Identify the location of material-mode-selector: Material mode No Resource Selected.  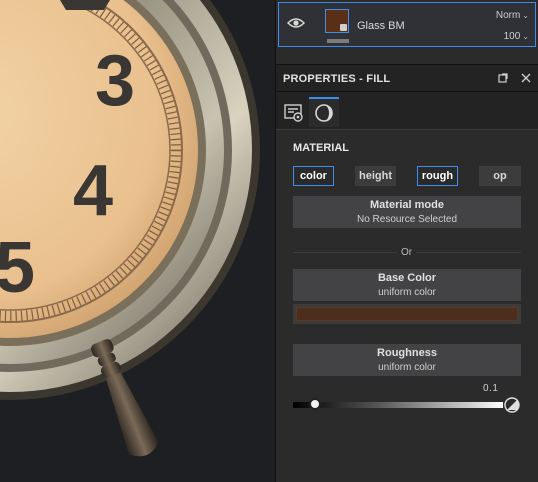
(407, 212).